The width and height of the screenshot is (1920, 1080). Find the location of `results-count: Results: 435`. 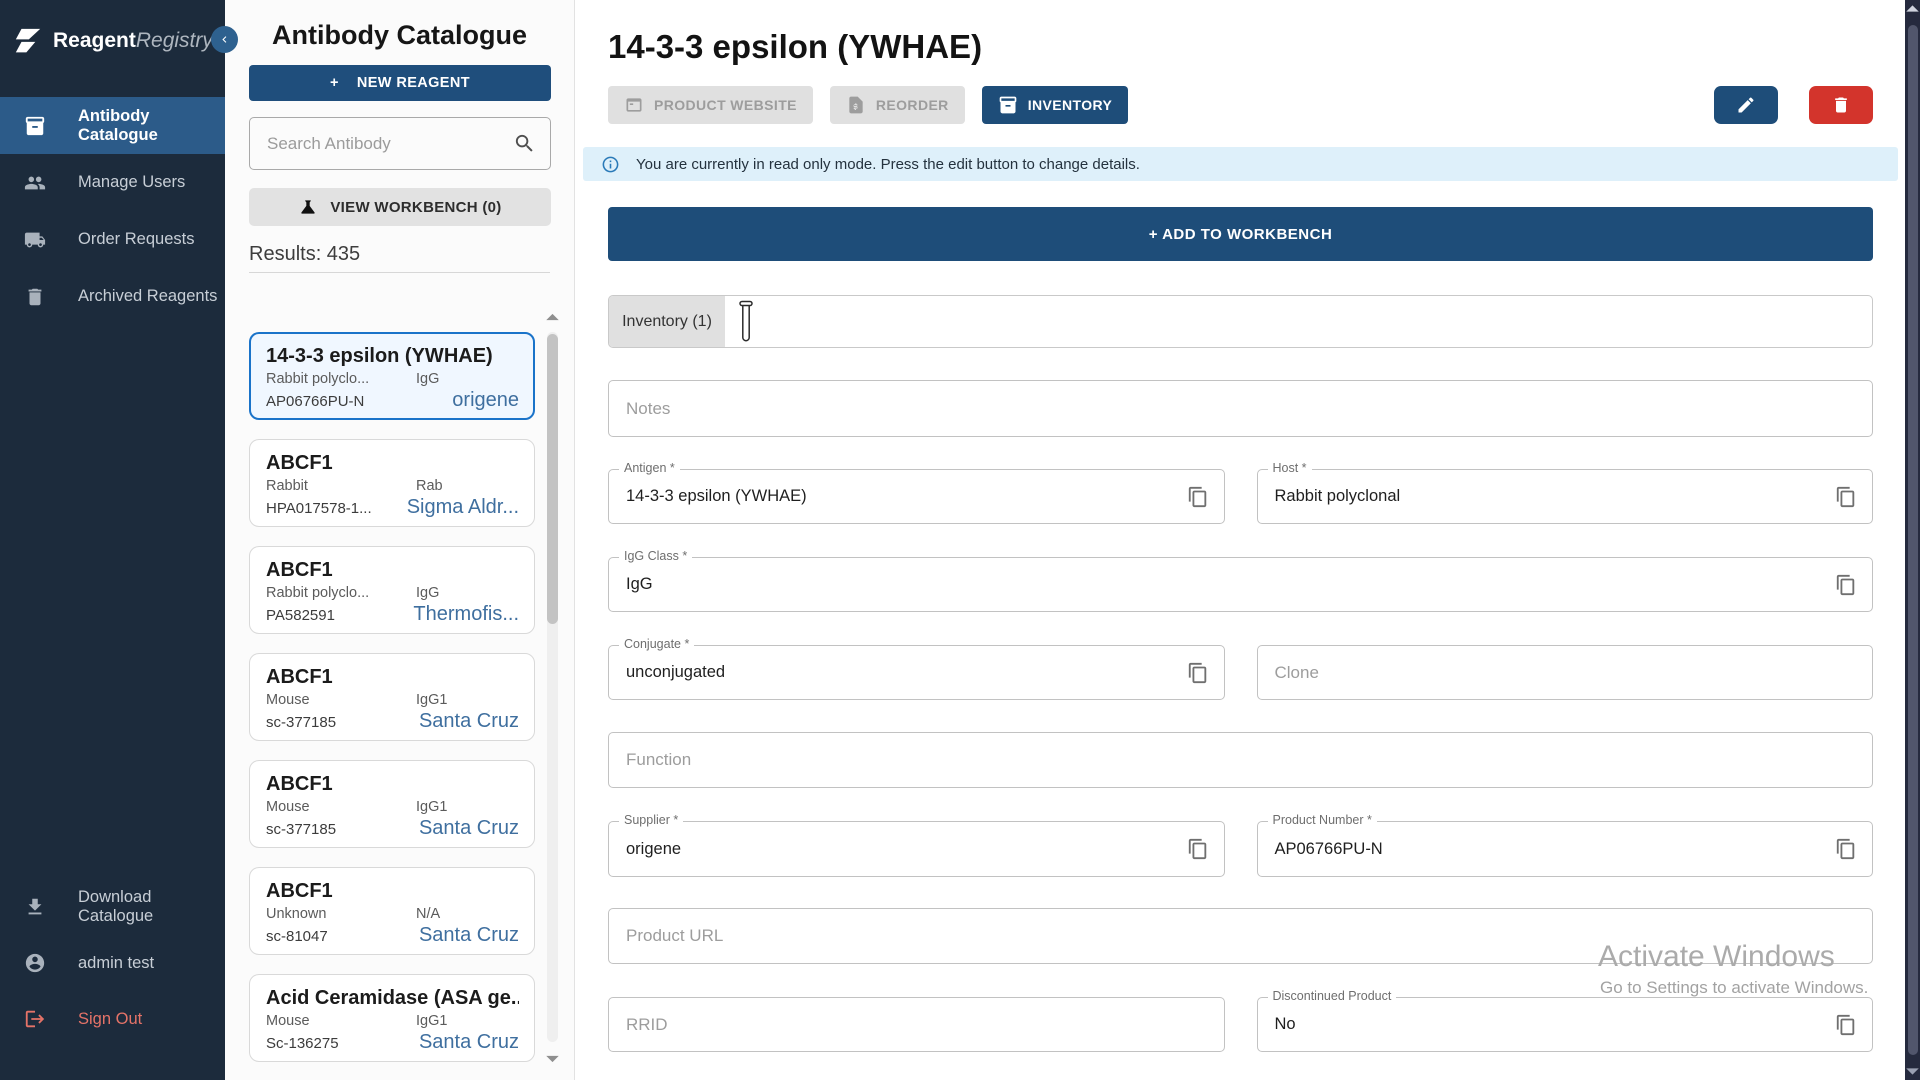

results-count: Results: 435 is located at coordinates (305, 254).